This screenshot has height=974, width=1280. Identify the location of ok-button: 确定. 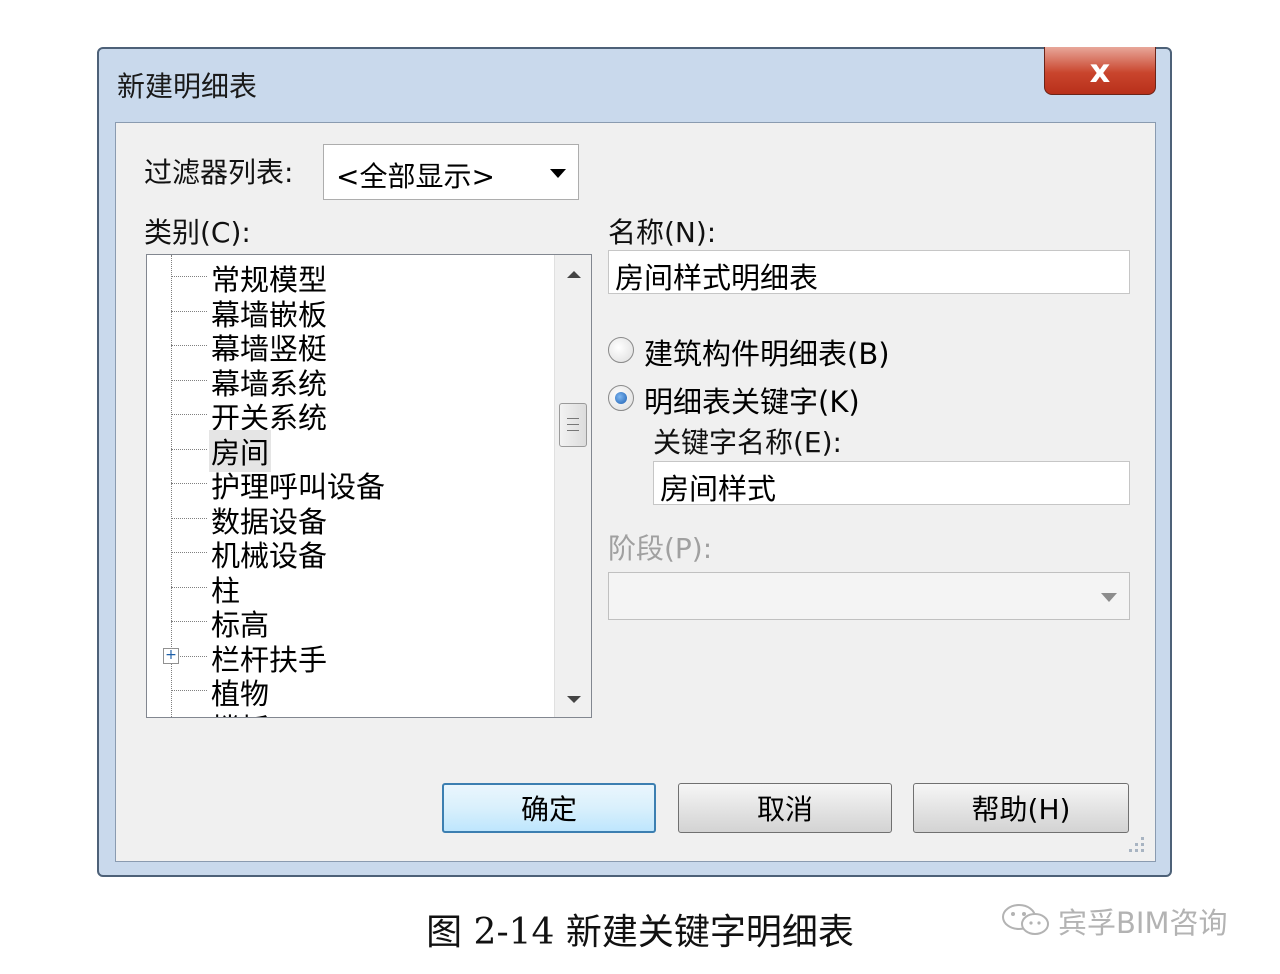
(549, 808).